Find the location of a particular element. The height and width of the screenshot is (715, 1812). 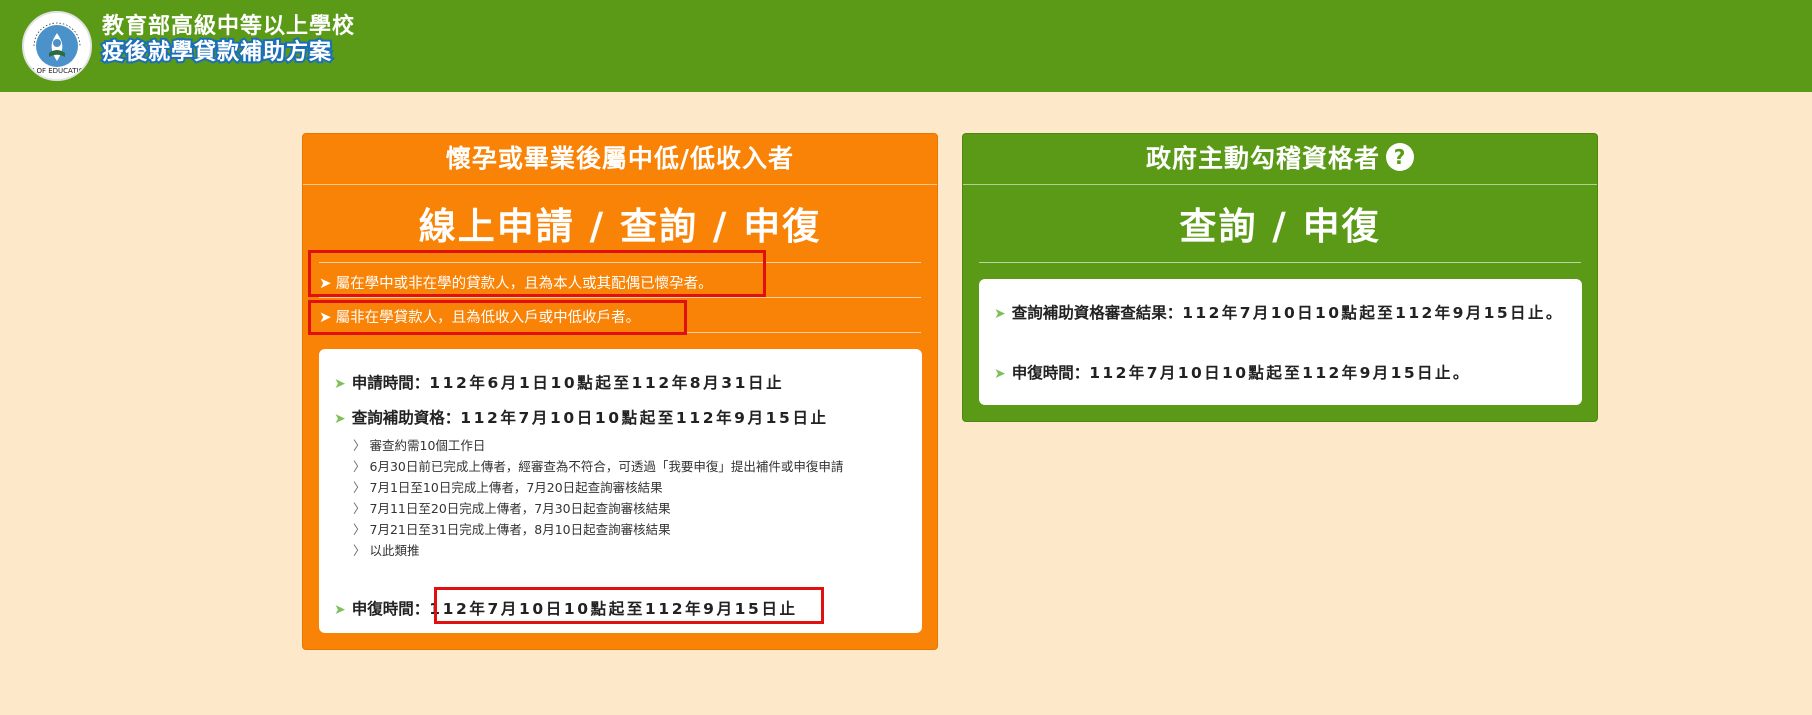

site-title: 教育部高級中等以上學校 疫後就學貸款補助方案 is located at coordinates (228, 40).